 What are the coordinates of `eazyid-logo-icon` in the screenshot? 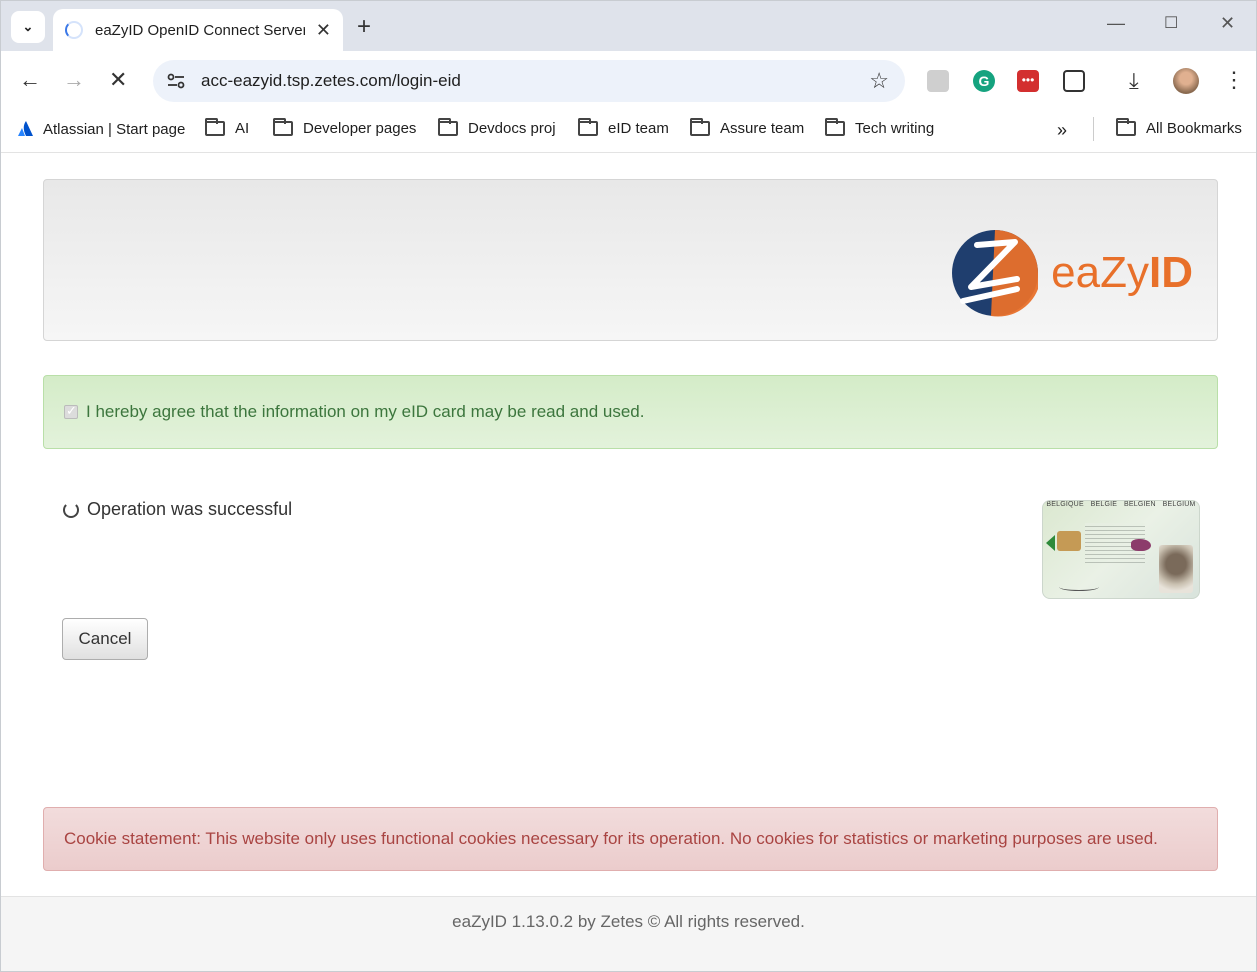 It's located at (995, 273).